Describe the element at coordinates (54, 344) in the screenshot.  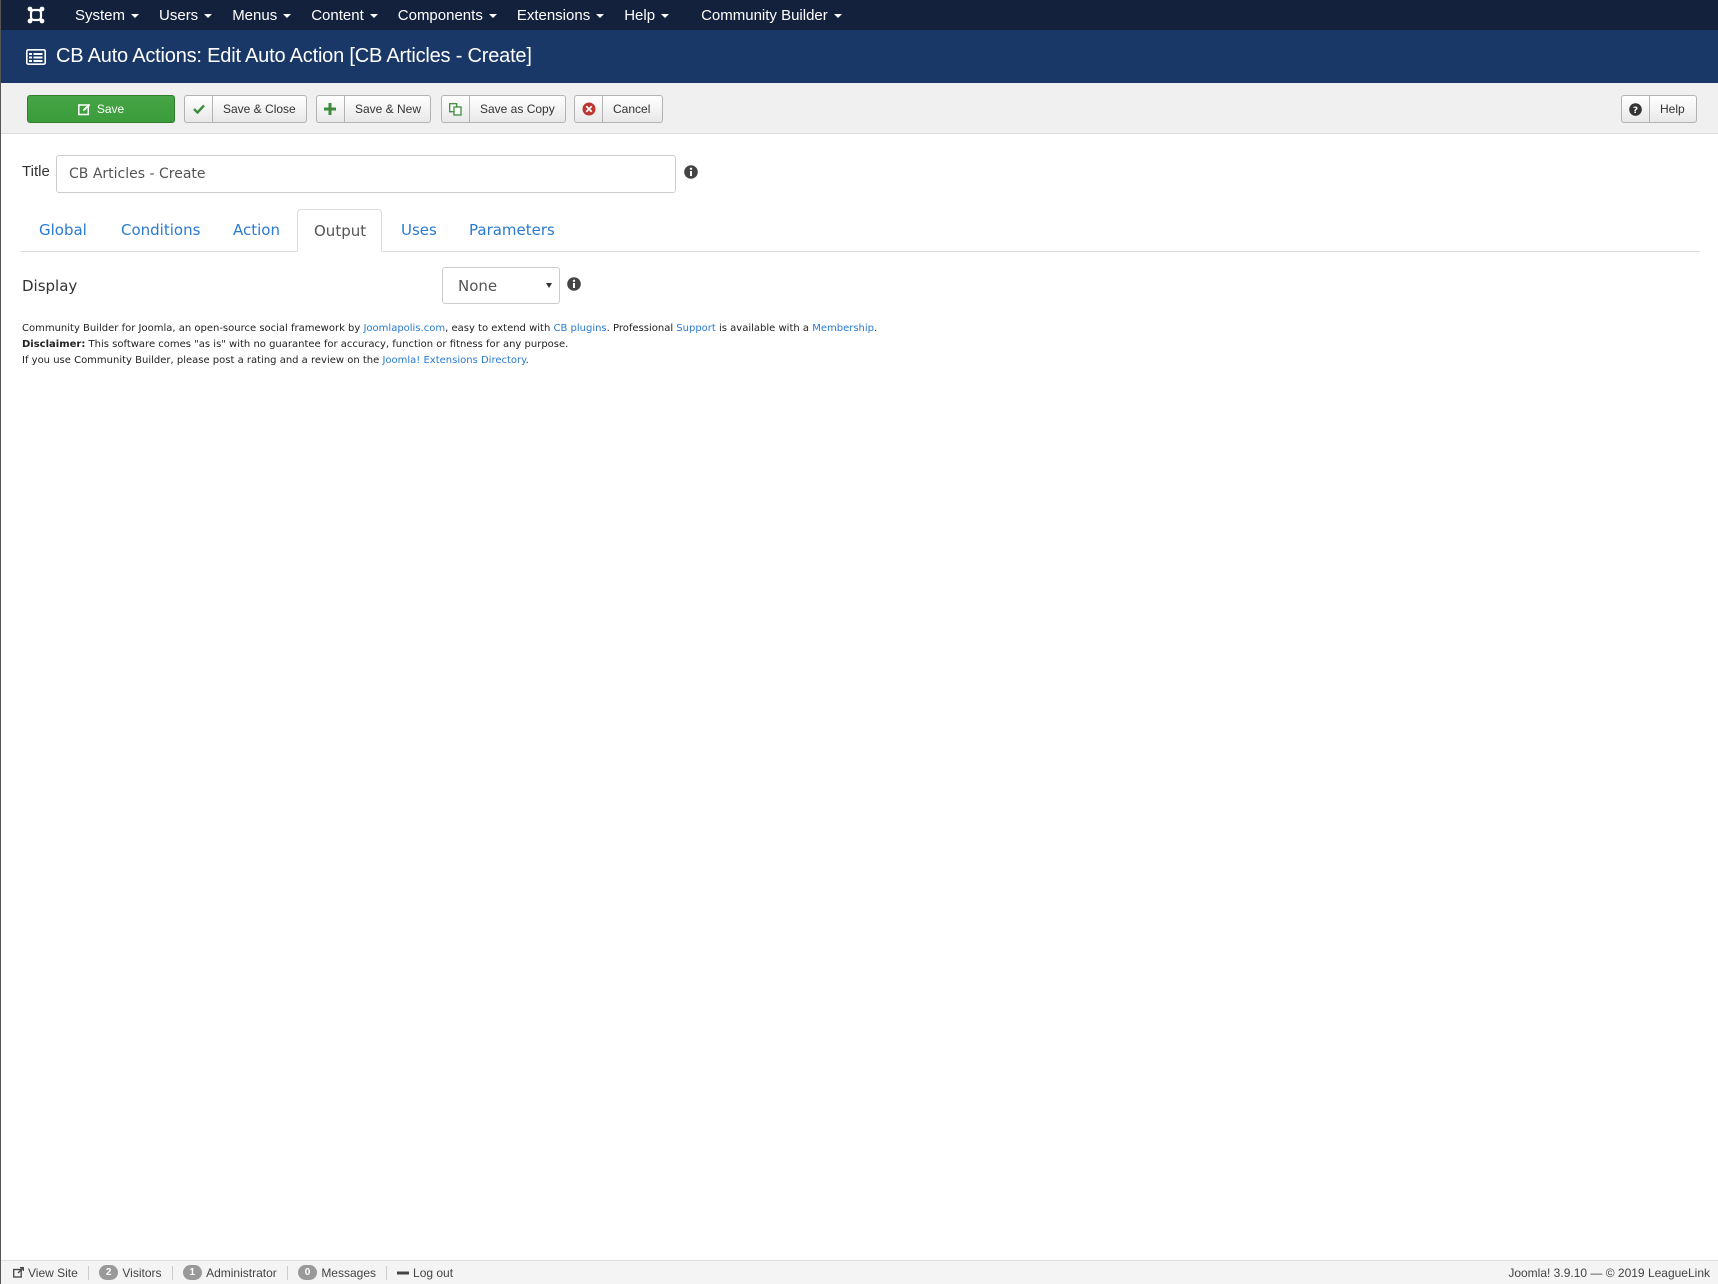
I see `disclaimer-label: Disclaimer:` at that location.